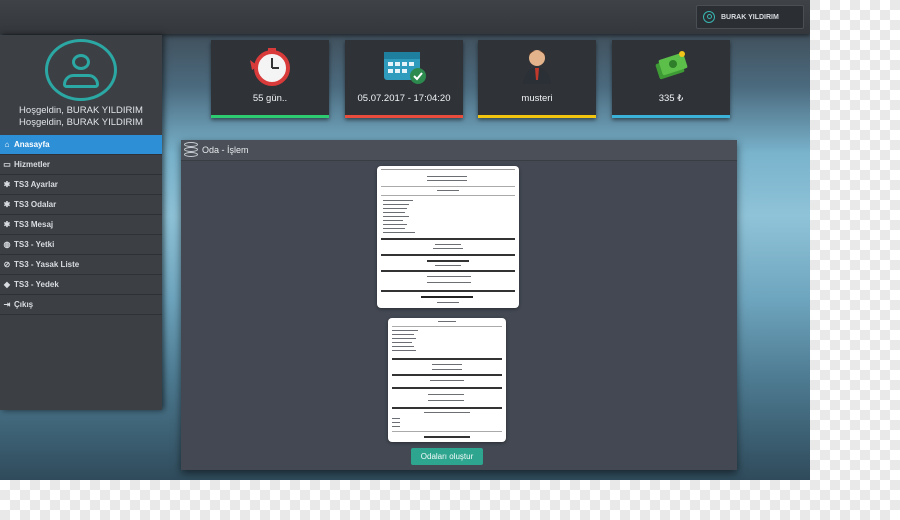 The width and height of the screenshot is (900, 520). What do you see at coordinates (34, 224) in the screenshot?
I see `sidebar-item-label: TS3 Mesaj` at bounding box center [34, 224].